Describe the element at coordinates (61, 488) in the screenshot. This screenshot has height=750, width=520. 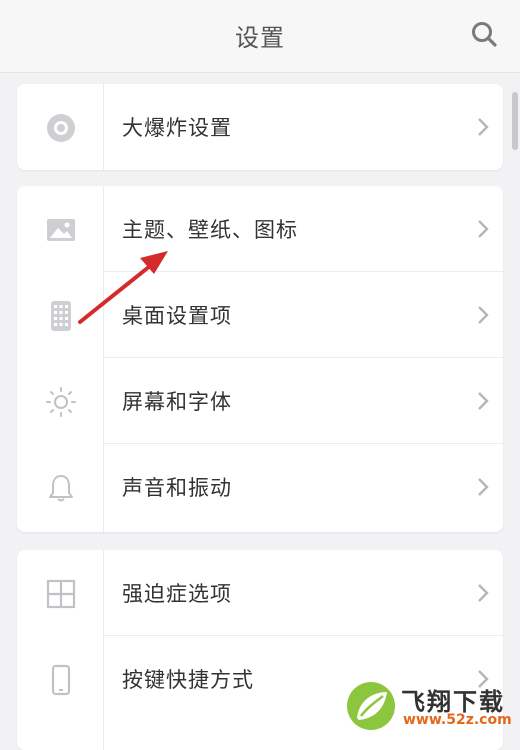
I see `bell-icon` at that location.